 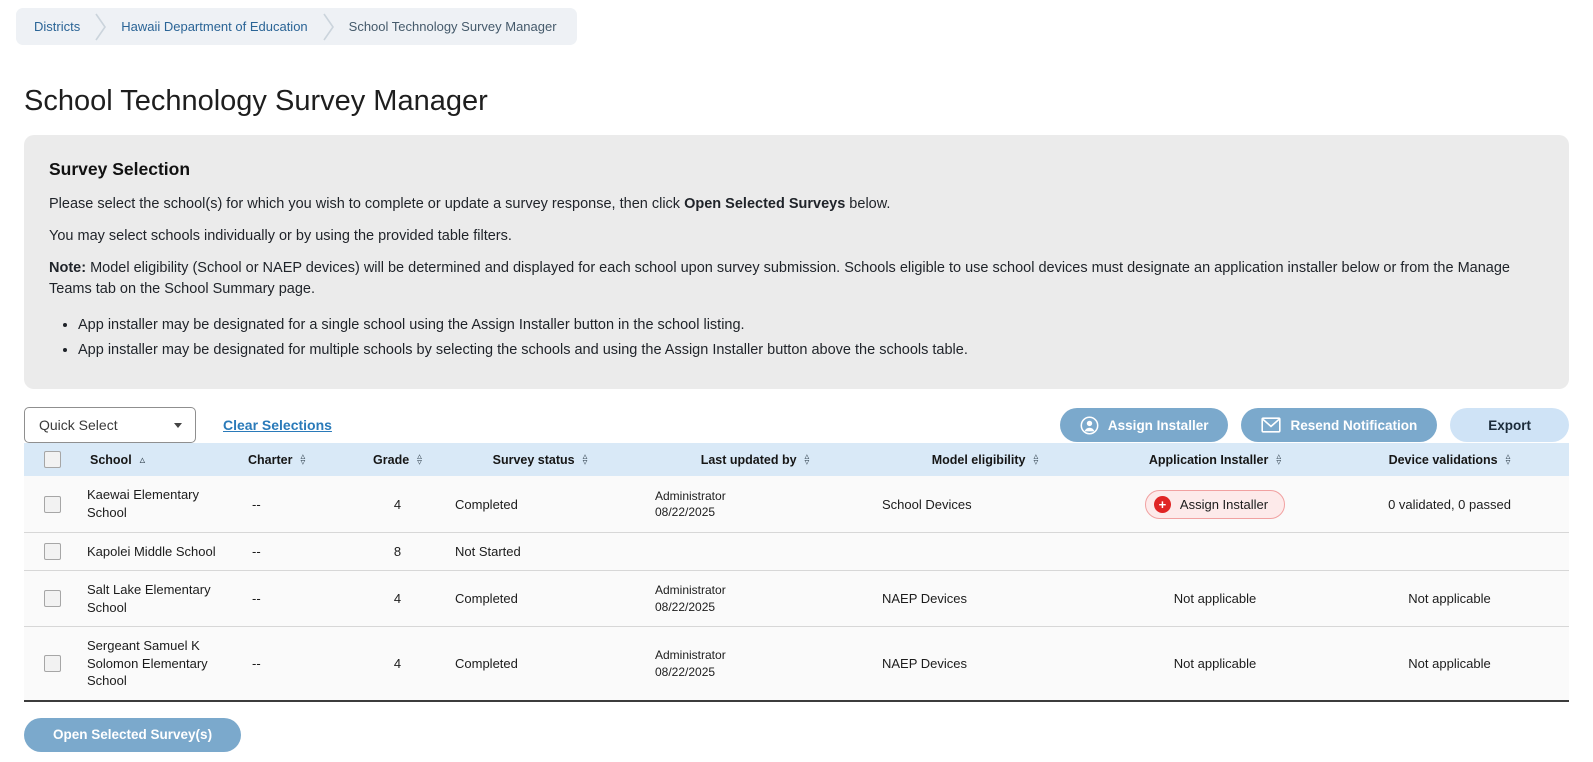 I want to click on breadcrumb-current-page: School Technology Survey Manager, so click(x=452, y=26).